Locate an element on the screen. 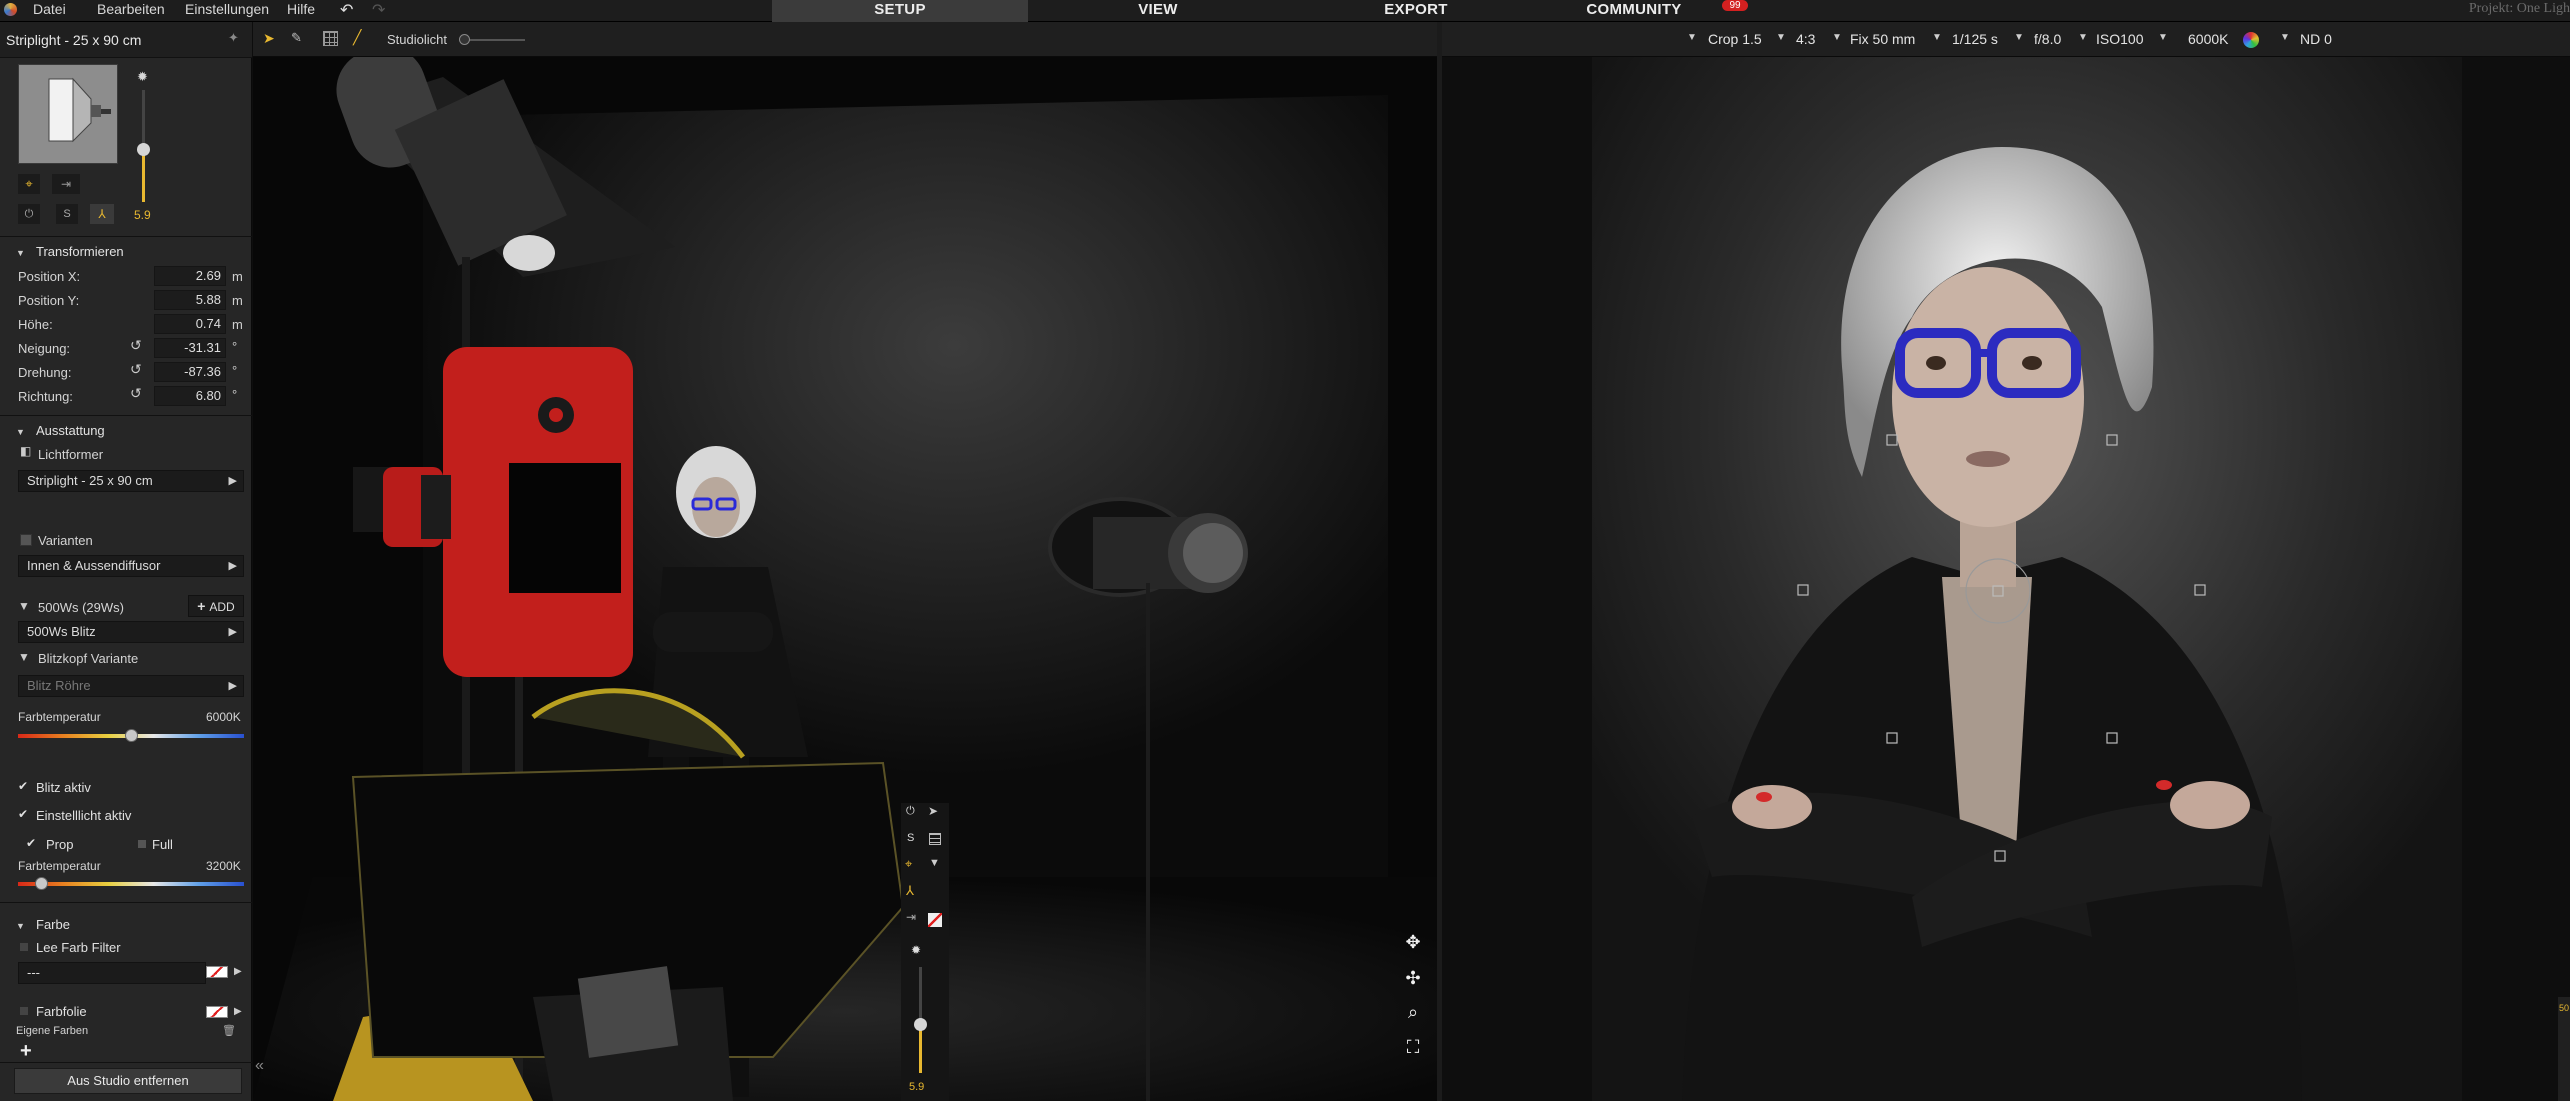  nd-select: ND 0 is located at coordinates (2316, 39).